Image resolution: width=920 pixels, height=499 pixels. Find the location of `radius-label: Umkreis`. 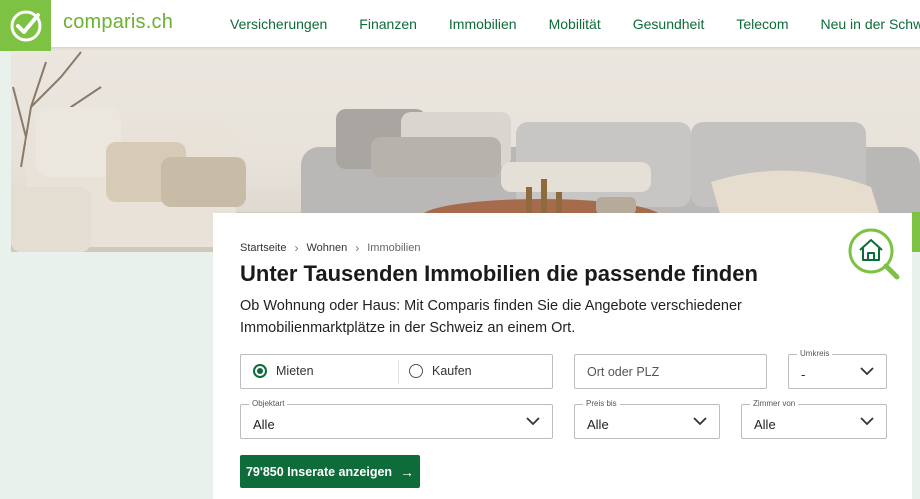

radius-label: Umkreis is located at coordinates (815, 353).